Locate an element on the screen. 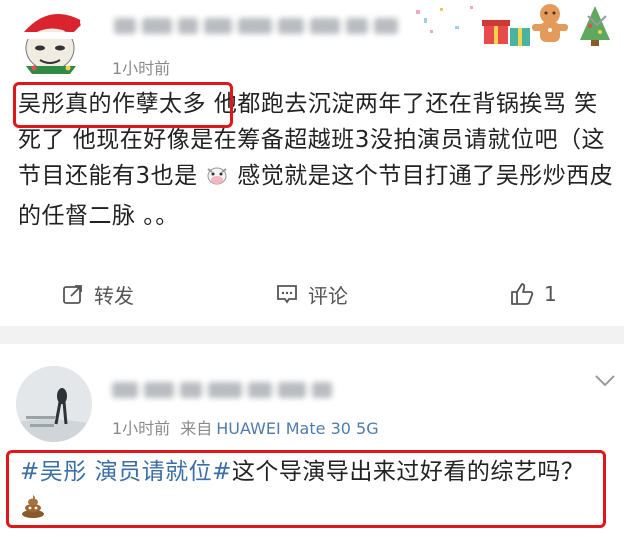  post-time-2: 1小时前 is located at coordinates (141, 428).